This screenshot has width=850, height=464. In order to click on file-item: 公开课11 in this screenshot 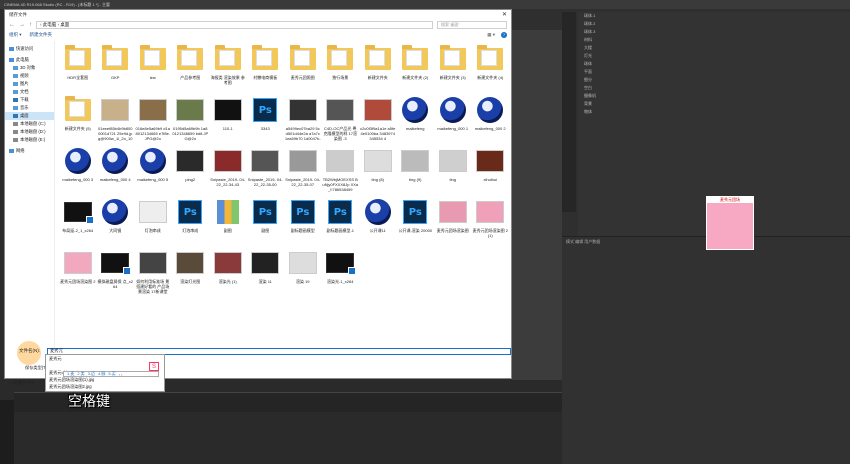, I will do `click(378, 219)`.